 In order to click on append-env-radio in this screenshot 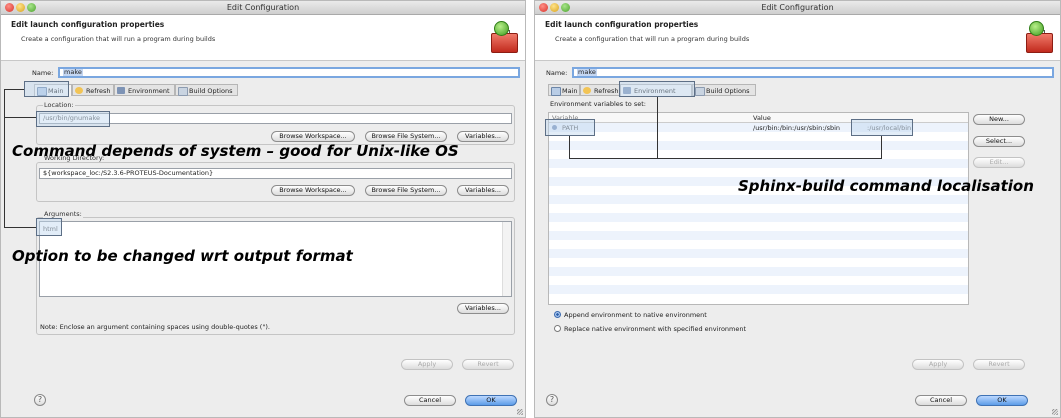, I will do `click(557, 314)`.